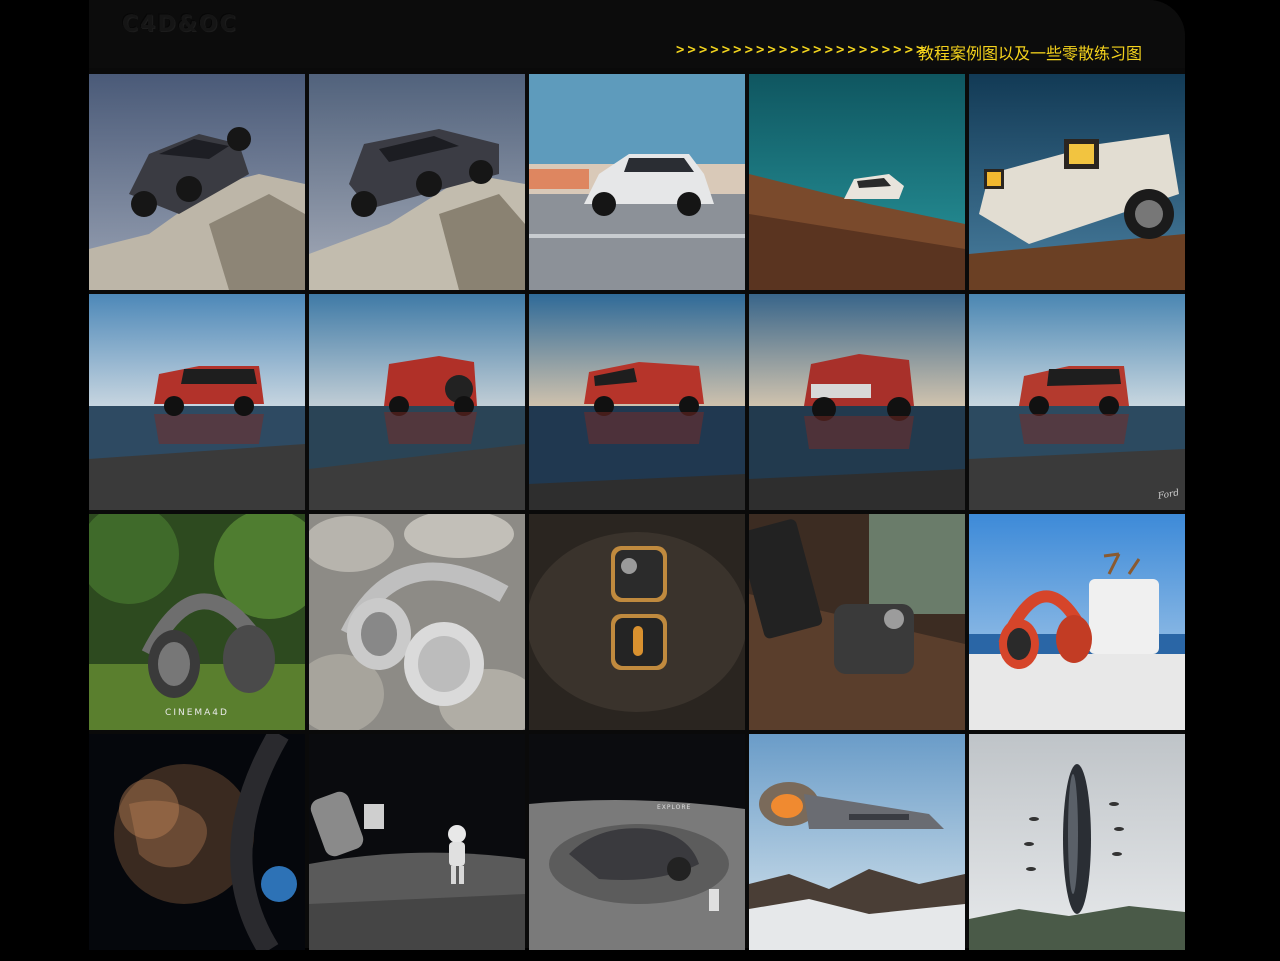 The image size is (1280, 961). Describe the element at coordinates (1030, 53) in the screenshot. I see `page-title: 教程案例图以及一些零散练习图` at that location.